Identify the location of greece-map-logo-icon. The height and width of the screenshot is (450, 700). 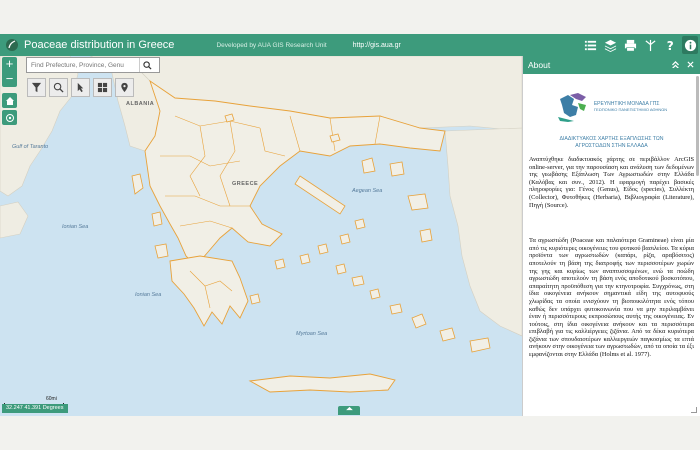
(571, 107).